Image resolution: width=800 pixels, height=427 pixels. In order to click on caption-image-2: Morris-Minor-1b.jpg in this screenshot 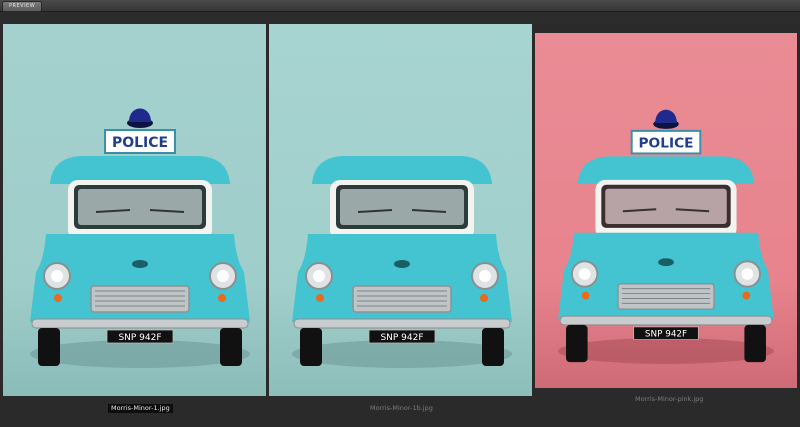, I will do `click(401, 408)`.